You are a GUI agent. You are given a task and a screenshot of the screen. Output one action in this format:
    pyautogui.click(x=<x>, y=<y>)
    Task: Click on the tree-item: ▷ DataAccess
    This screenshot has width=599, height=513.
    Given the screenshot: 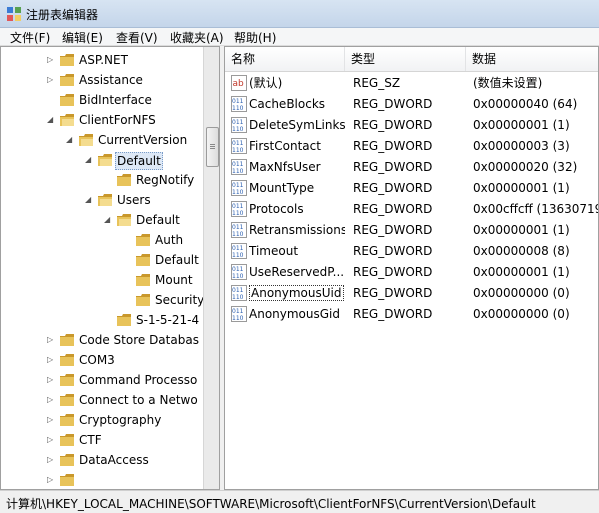 What is the action you would take?
    pyautogui.click(x=102, y=460)
    